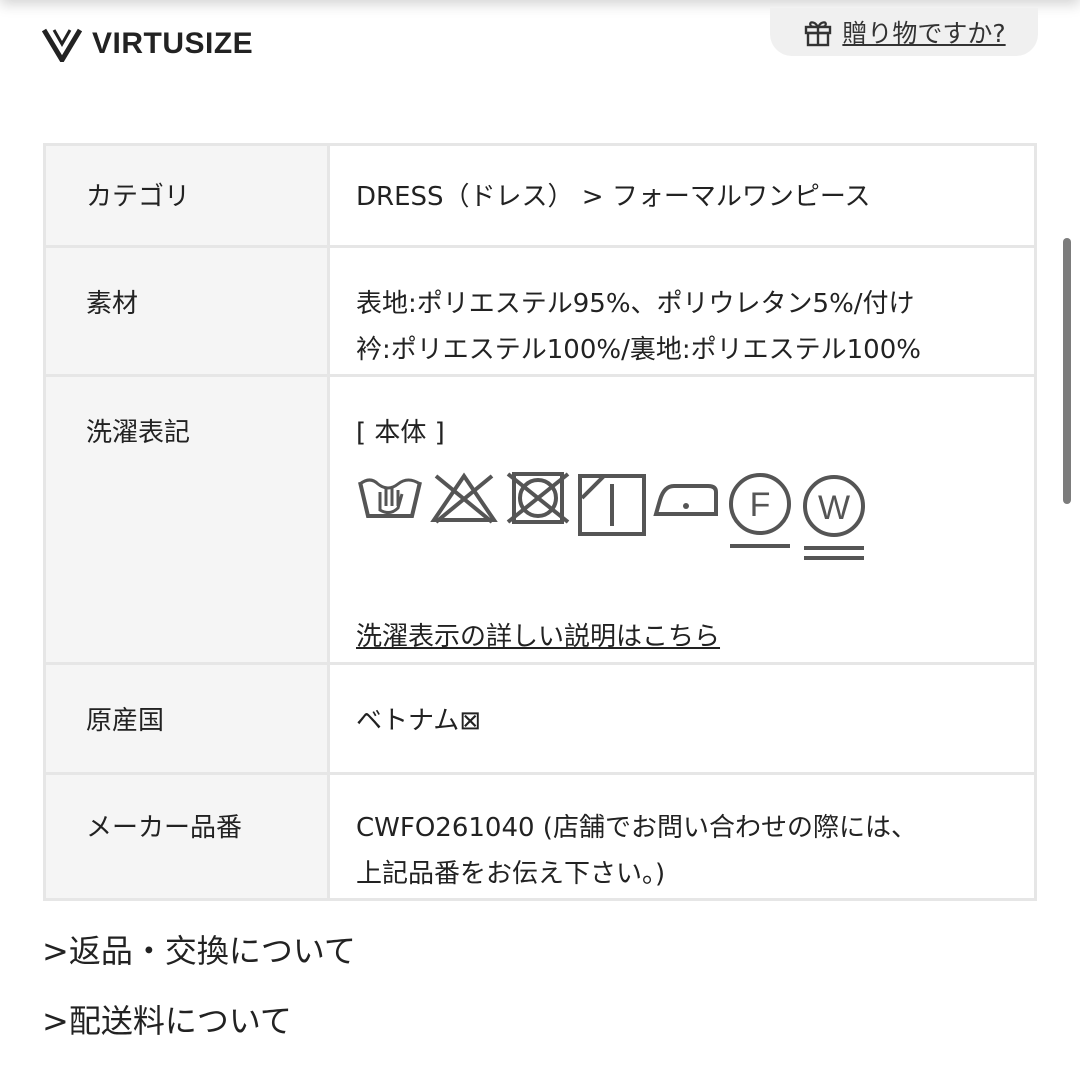 The height and width of the screenshot is (1080, 1080). Describe the element at coordinates (682, 195) in the screenshot. I see `category-value: DRESS（ドレス） > フォーマルワンピース` at that location.